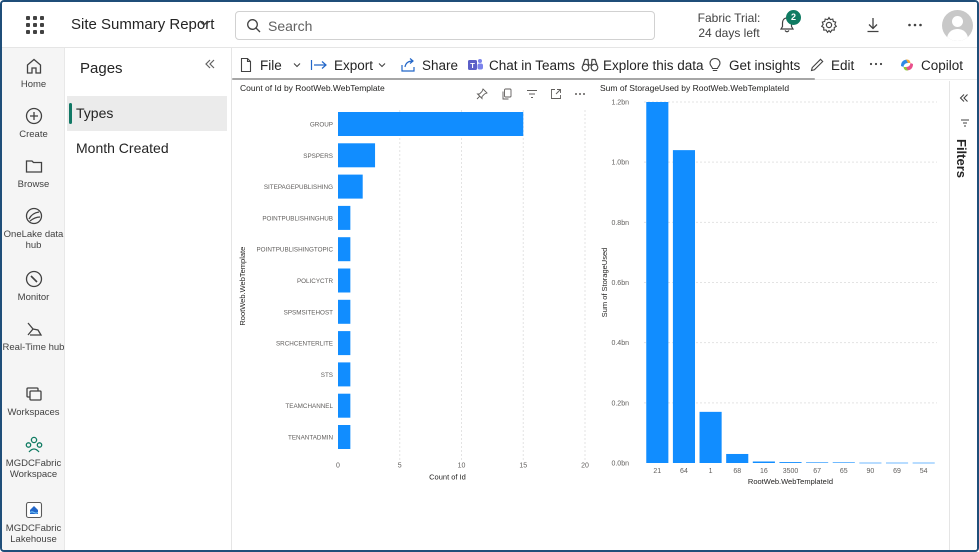 The image size is (979, 552). I want to click on copilot-icon, so click(907, 65).